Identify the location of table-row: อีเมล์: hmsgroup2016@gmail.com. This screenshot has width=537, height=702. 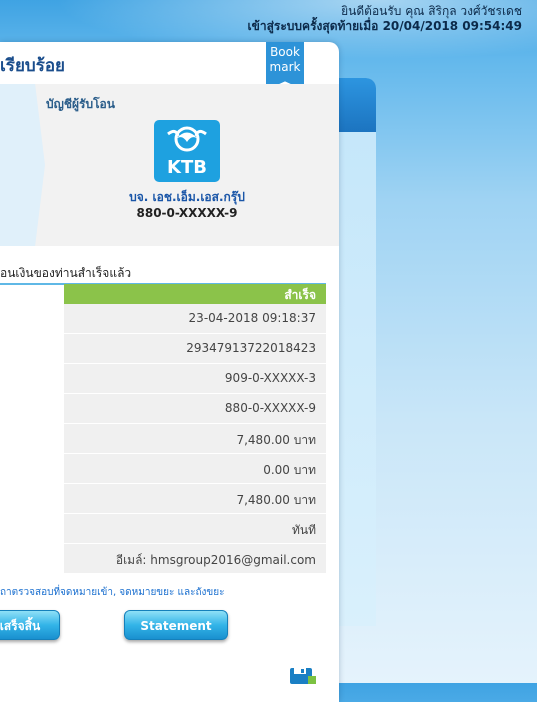
(195, 558).